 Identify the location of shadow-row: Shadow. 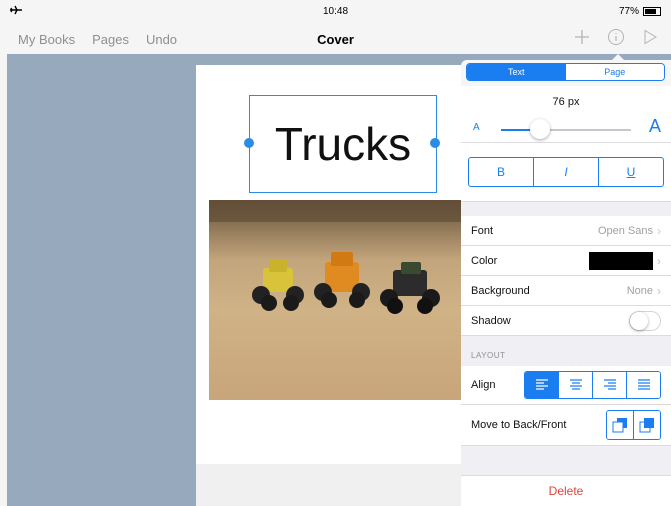
(566, 321).